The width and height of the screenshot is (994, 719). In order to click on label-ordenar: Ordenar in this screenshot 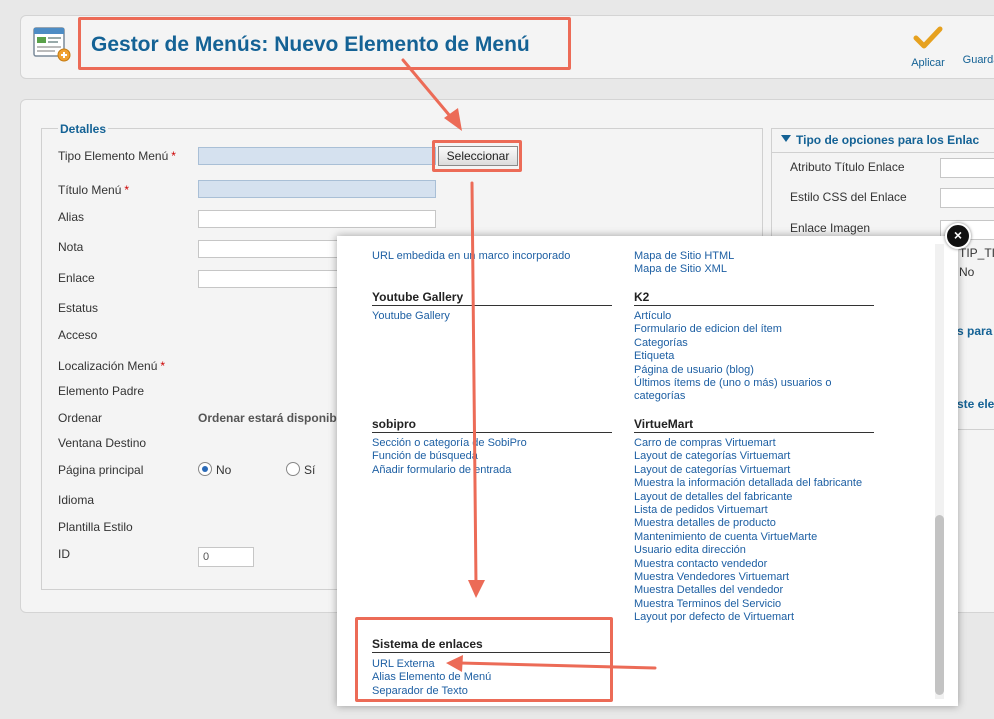, I will do `click(80, 418)`.